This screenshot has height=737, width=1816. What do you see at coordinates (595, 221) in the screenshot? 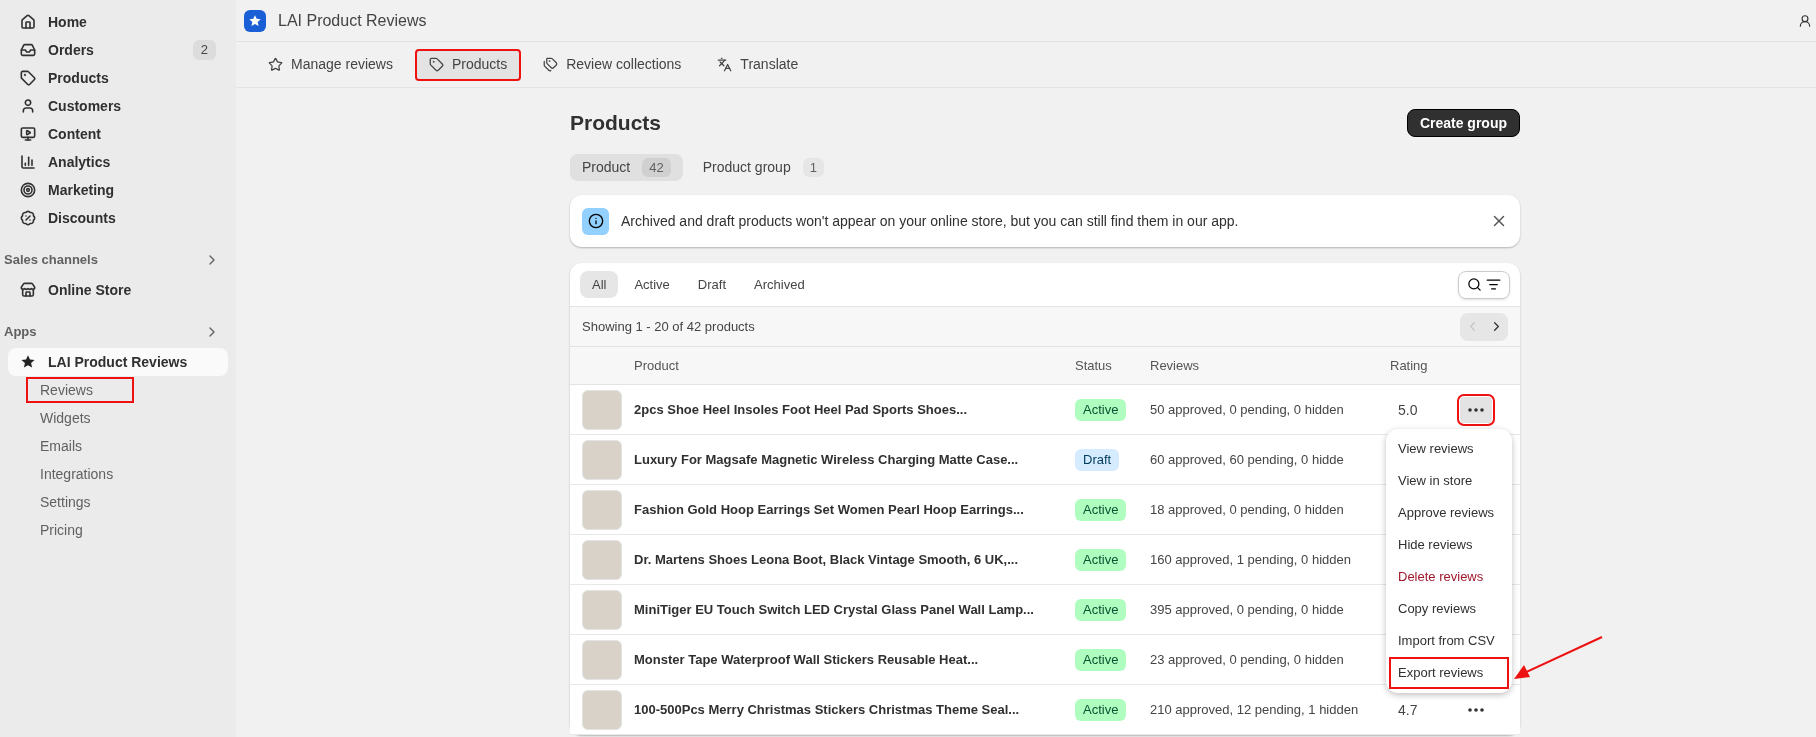
I see `info-icon` at bounding box center [595, 221].